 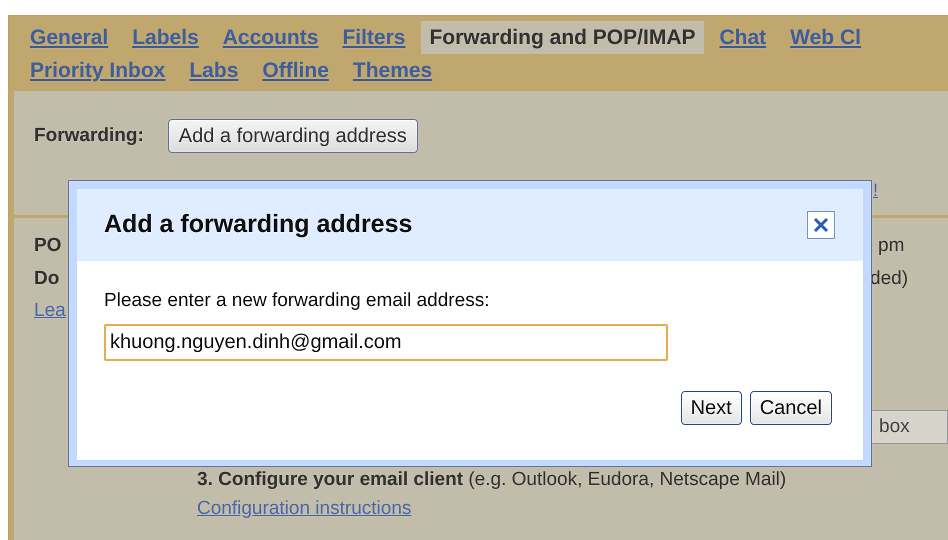 What do you see at coordinates (213, 70) in the screenshot?
I see `tab: Labs` at bounding box center [213, 70].